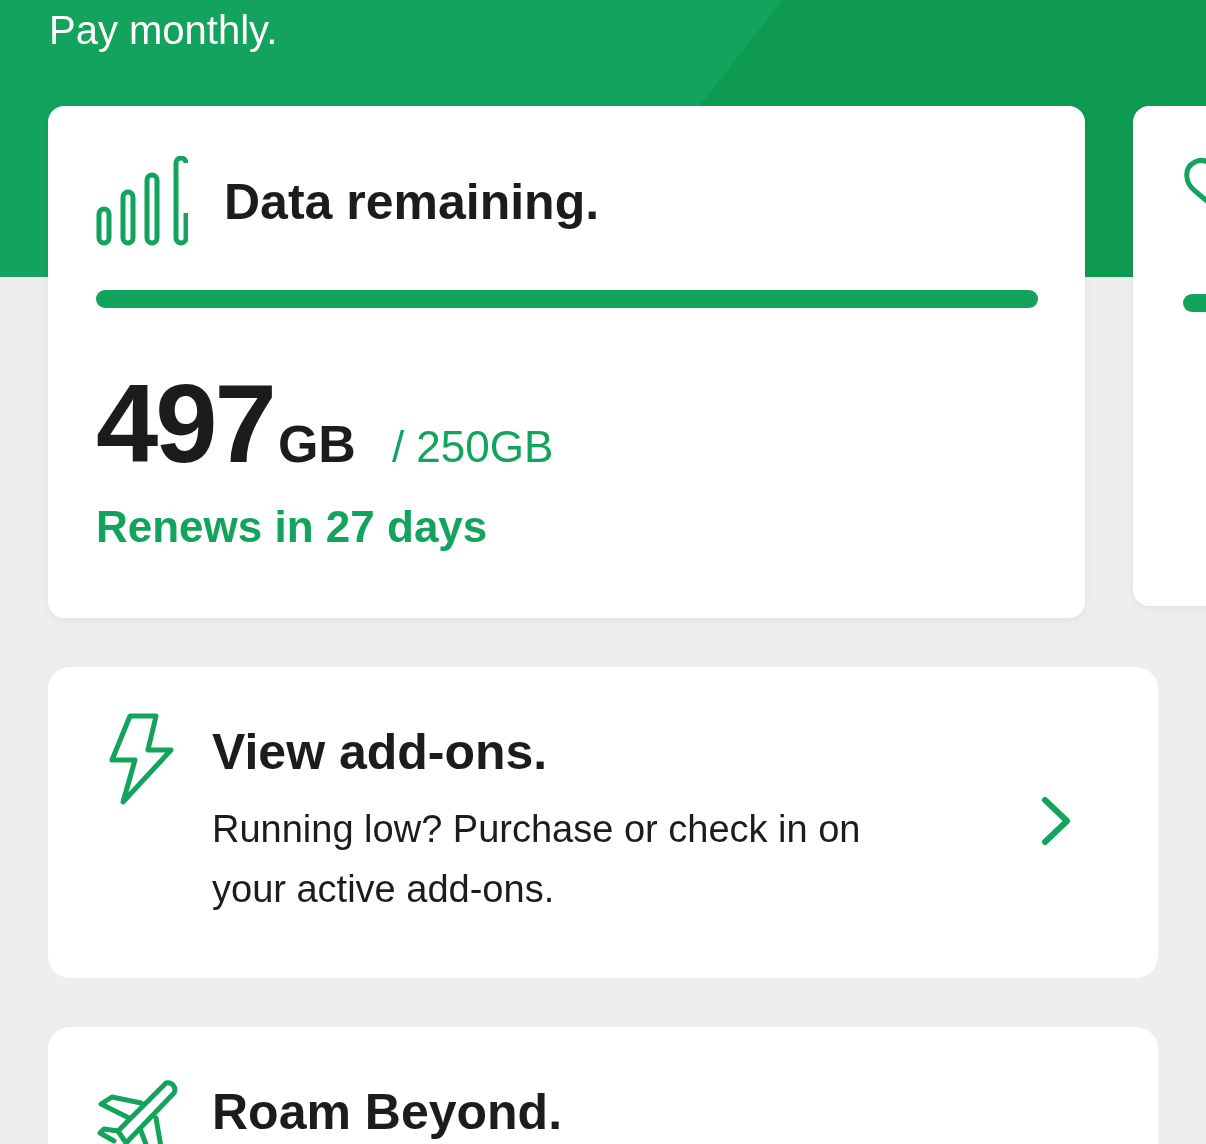  Describe the element at coordinates (316, 444) in the screenshot. I see `data-unit: GB` at that location.